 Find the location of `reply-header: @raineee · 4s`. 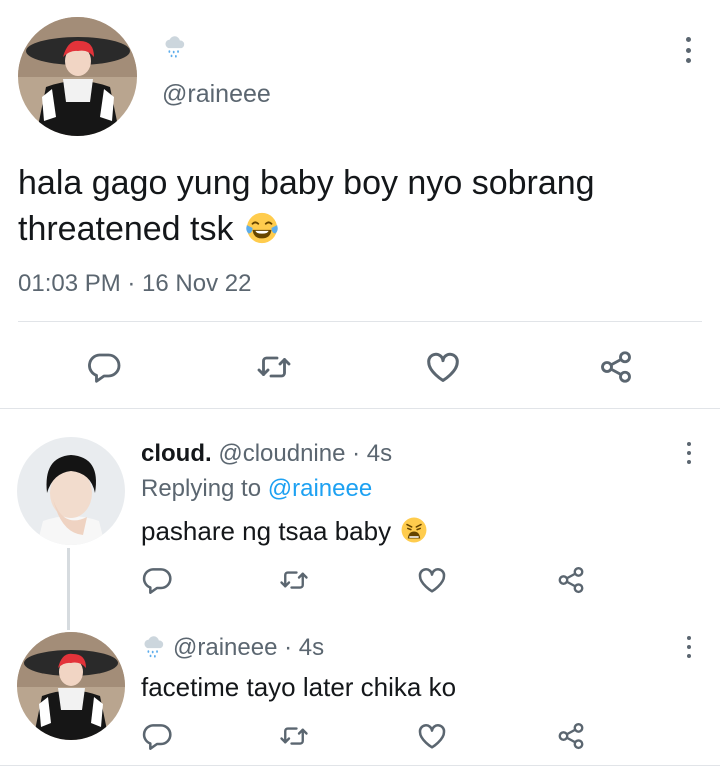

reply-header: @raineee · 4s is located at coordinates (232, 648).